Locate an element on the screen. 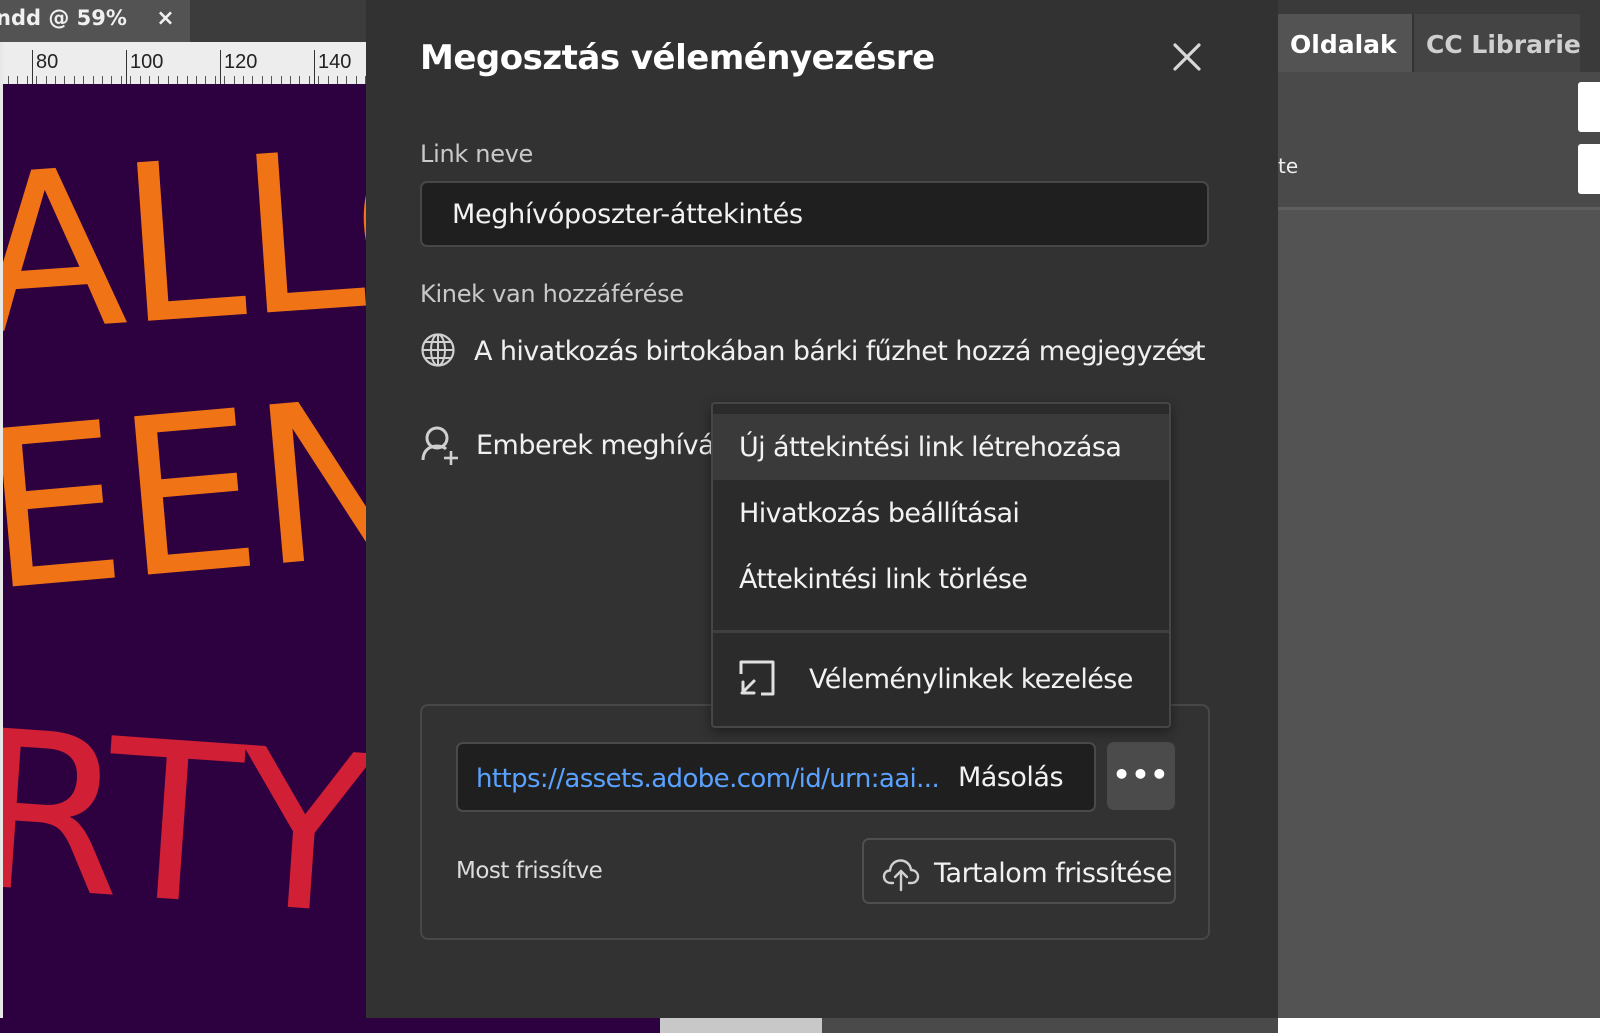  ruler-label: 120 is located at coordinates (241, 62).